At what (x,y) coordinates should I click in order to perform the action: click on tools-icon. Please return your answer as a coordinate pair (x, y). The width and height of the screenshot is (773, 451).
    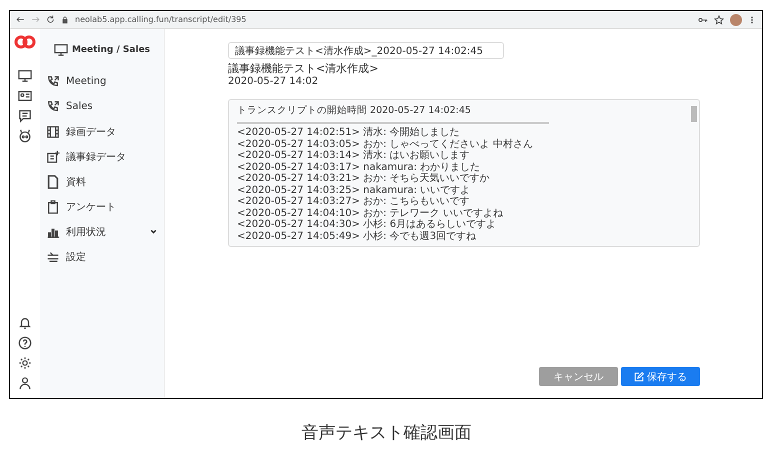
    Looking at the image, I should click on (53, 257).